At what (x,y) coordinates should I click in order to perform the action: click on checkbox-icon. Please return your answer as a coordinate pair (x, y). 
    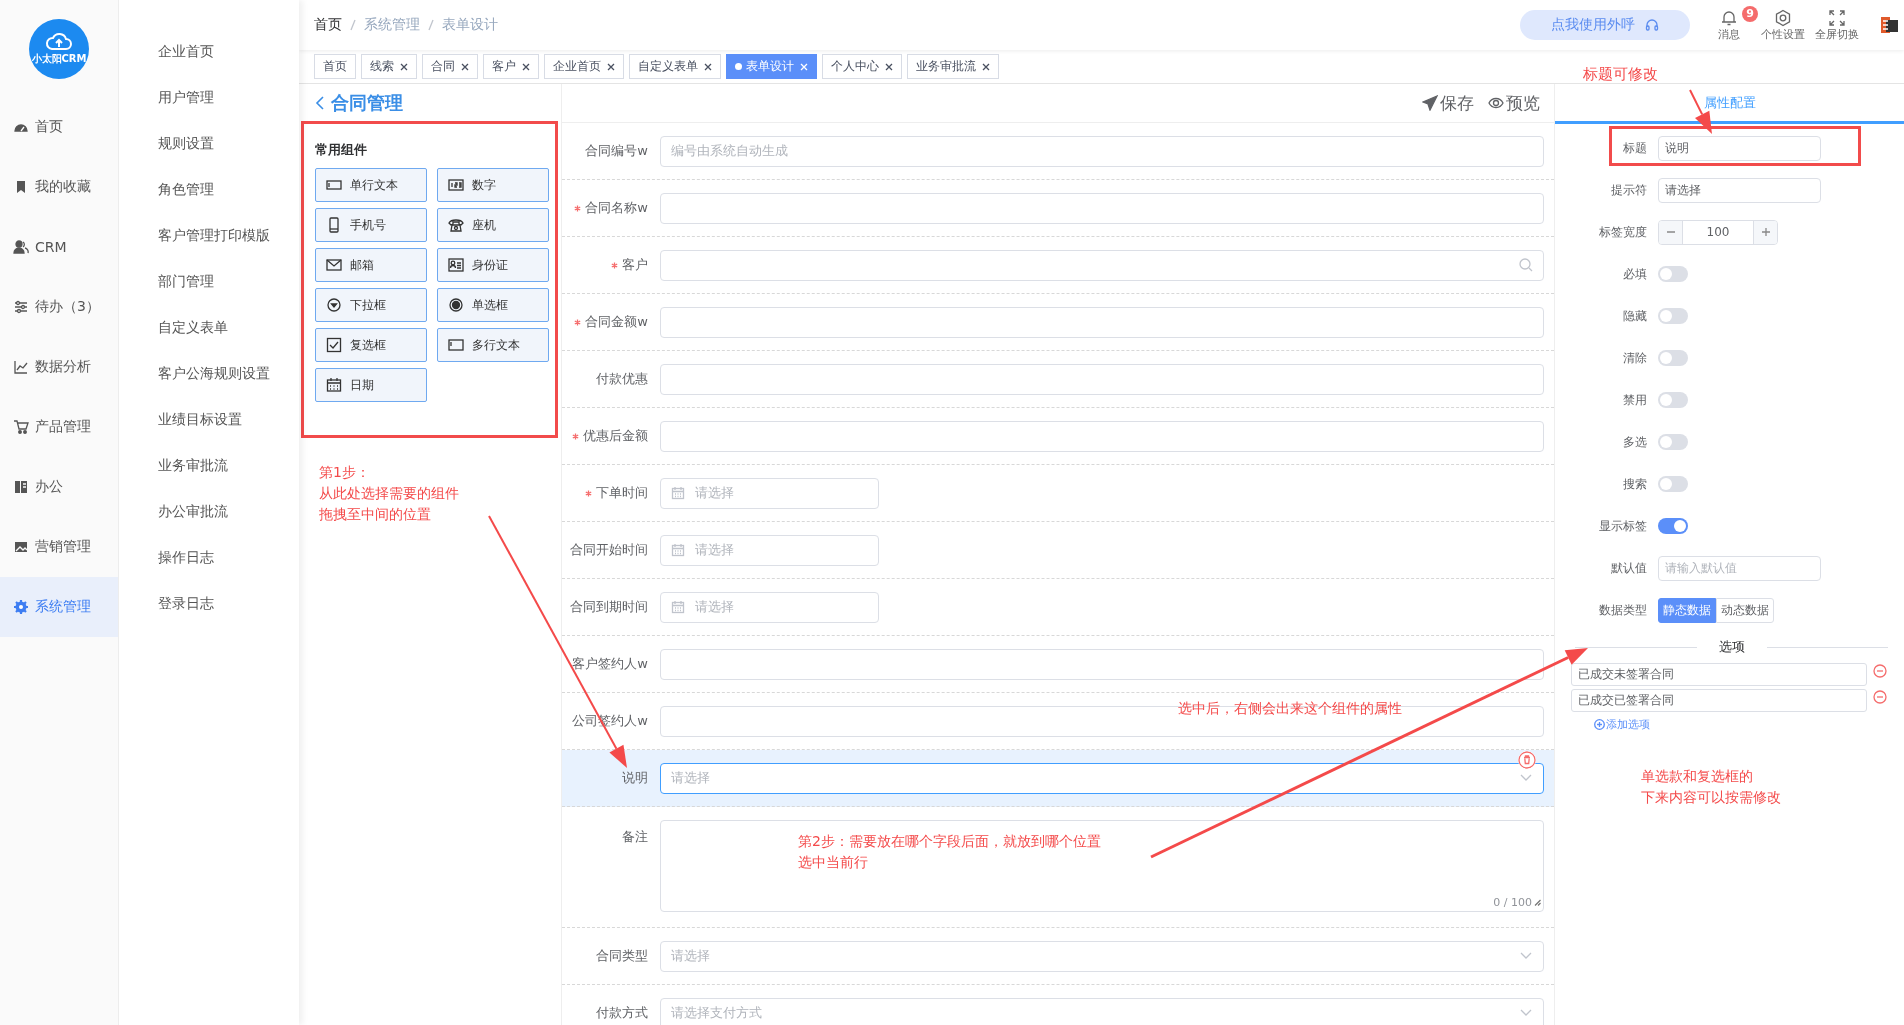
    Looking at the image, I should click on (334, 345).